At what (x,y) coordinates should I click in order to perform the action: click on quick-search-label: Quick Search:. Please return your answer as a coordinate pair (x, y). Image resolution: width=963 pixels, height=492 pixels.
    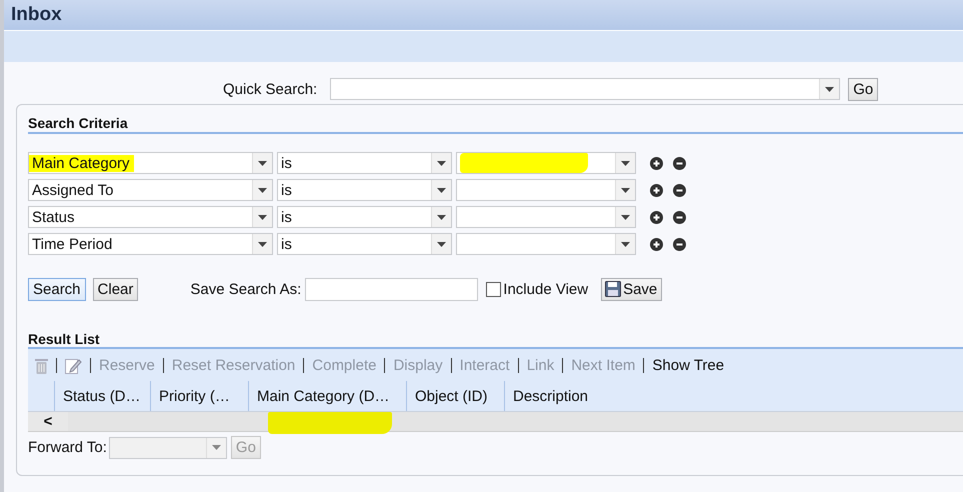
    Looking at the image, I should click on (270, 89).